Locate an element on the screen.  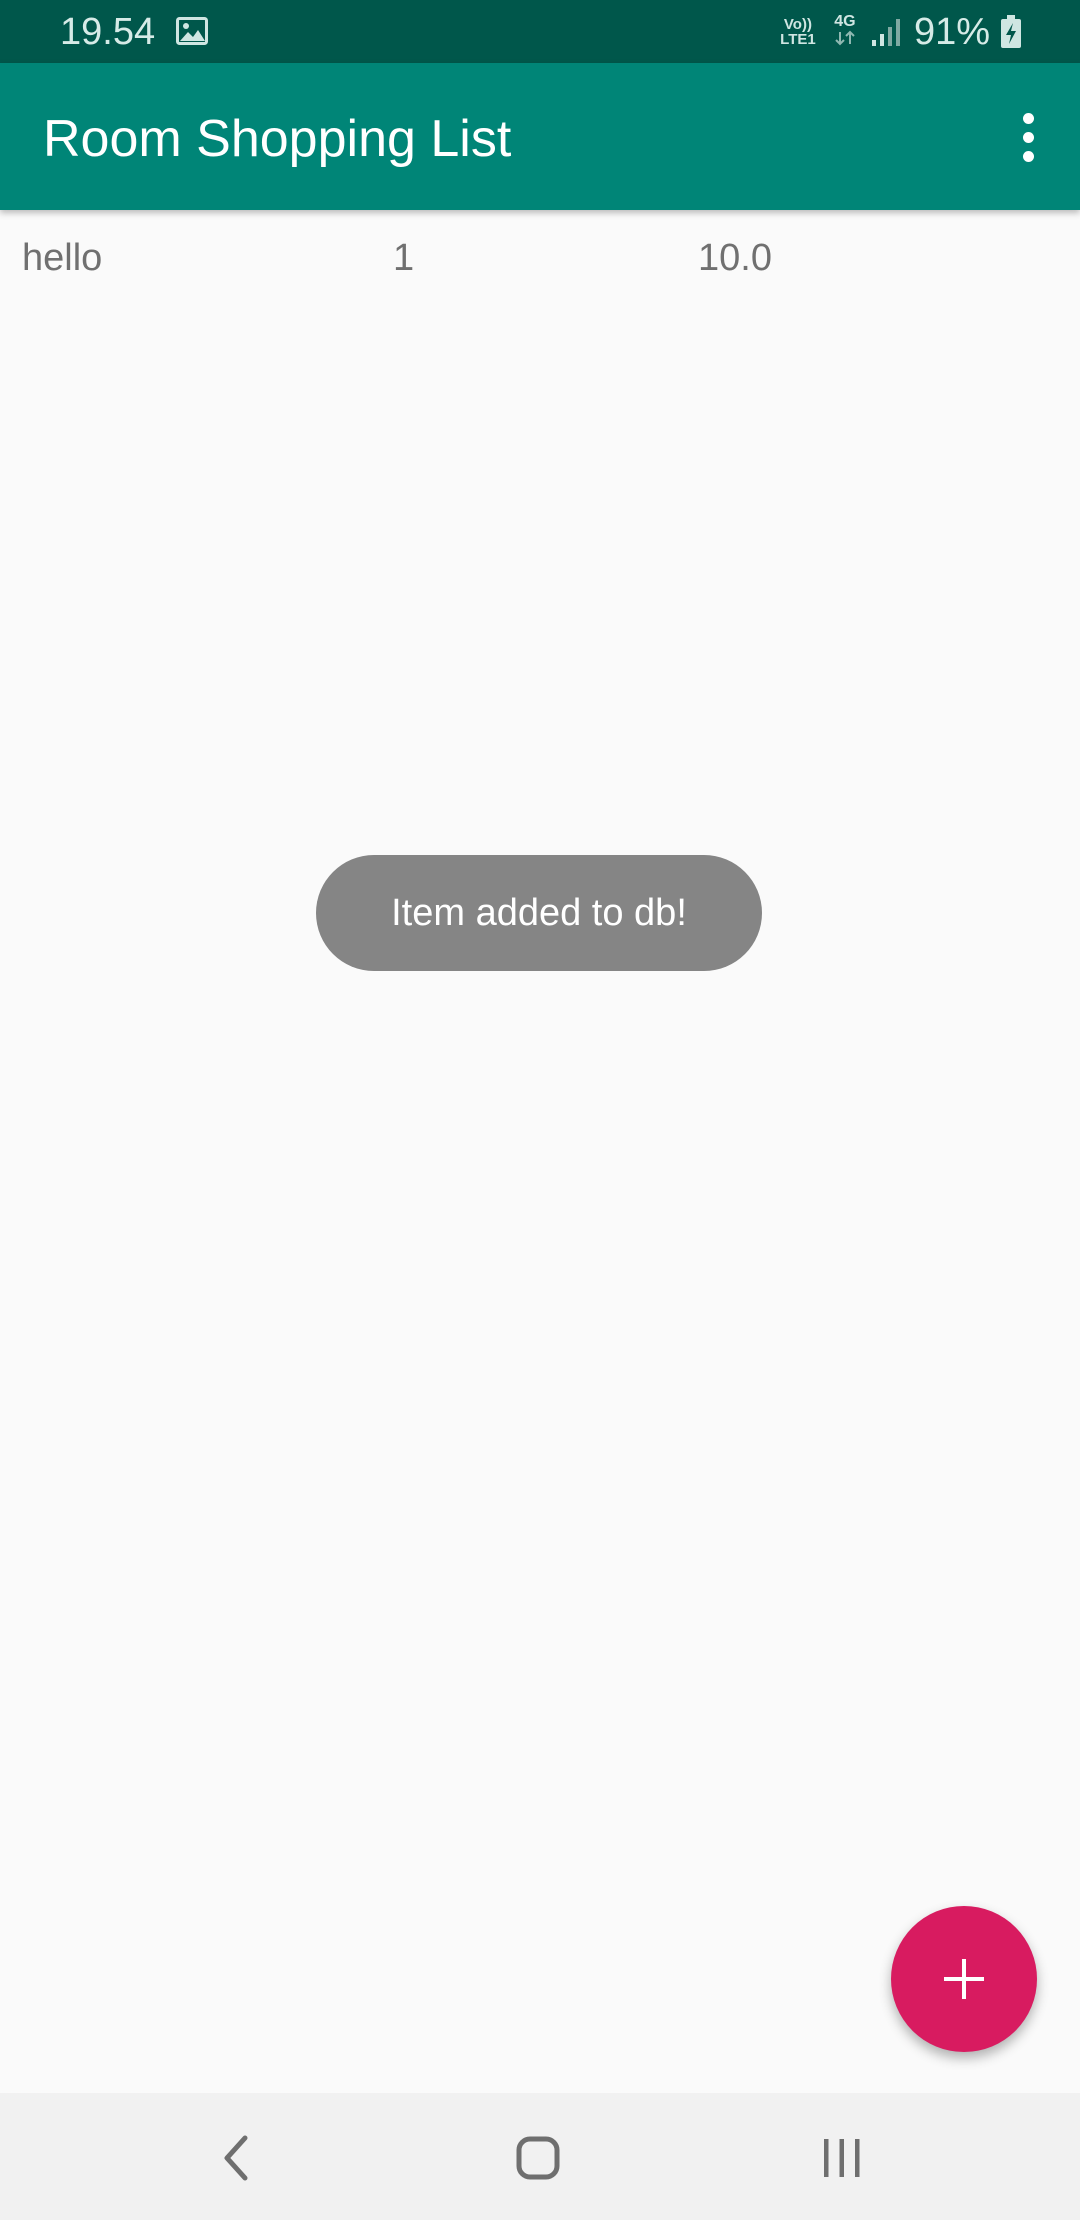
volte-indicator: Vo)) LTE1 is located at coordinates (798, 32).